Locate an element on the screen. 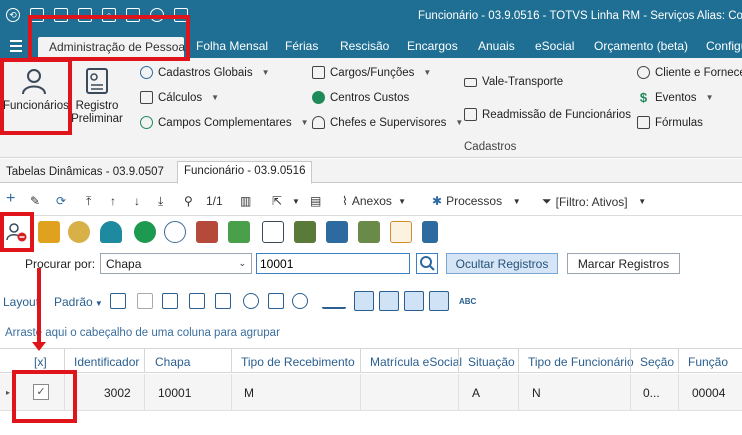  column-header-select: [x] is located at coordinates (40, 362).